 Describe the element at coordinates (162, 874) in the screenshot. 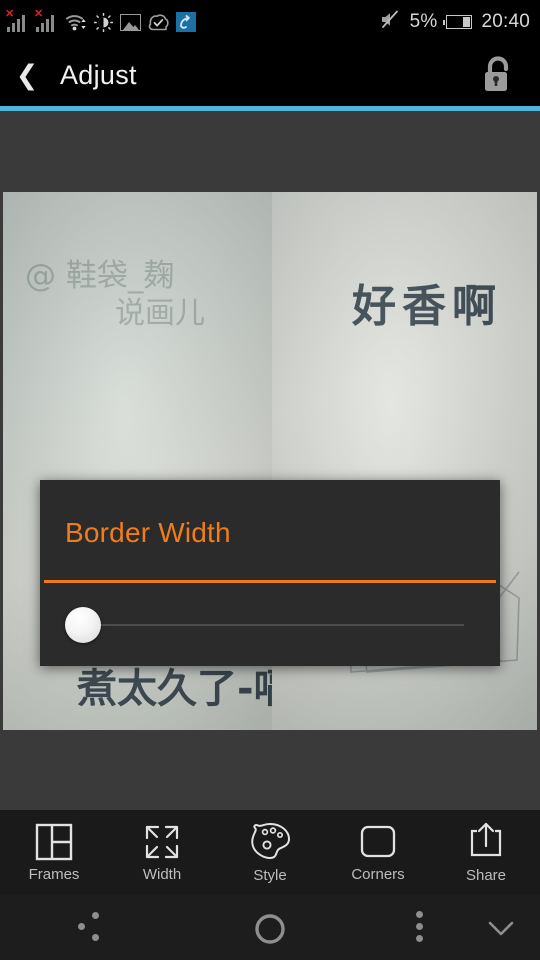

I see `tool-width-label: Width` at that location.